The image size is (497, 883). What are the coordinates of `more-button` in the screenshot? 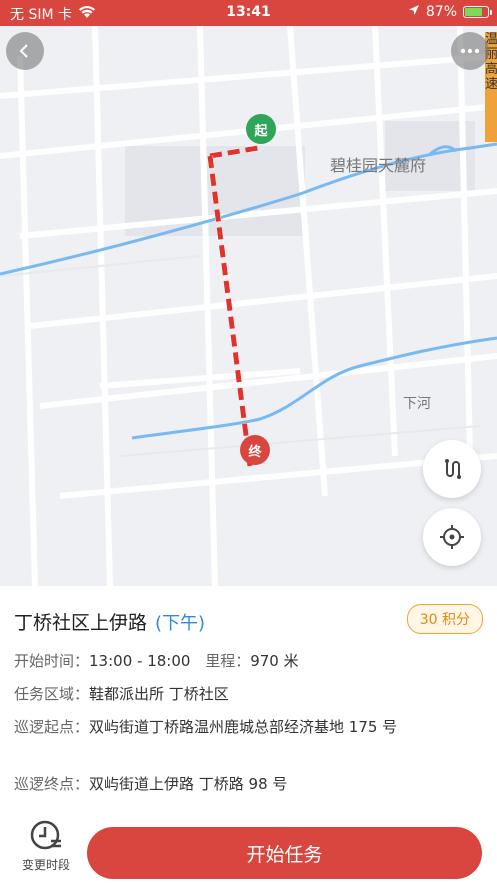 It's located at (470, 51).